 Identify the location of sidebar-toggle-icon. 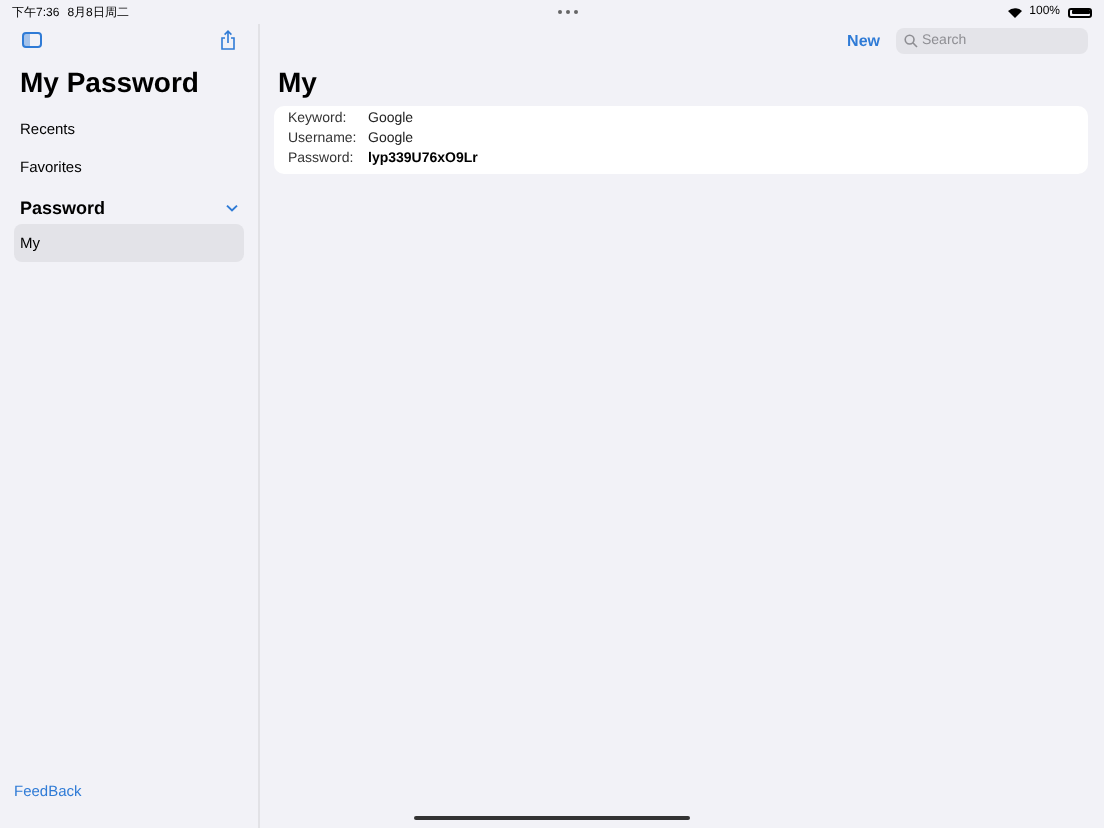
(32, 40).